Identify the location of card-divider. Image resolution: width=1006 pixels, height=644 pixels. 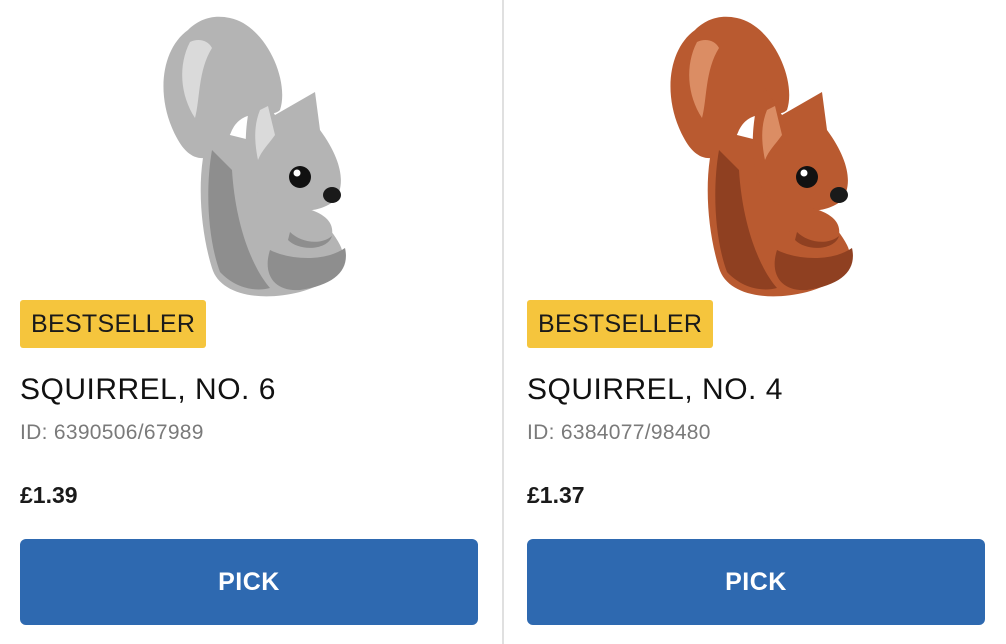
(503, 322).